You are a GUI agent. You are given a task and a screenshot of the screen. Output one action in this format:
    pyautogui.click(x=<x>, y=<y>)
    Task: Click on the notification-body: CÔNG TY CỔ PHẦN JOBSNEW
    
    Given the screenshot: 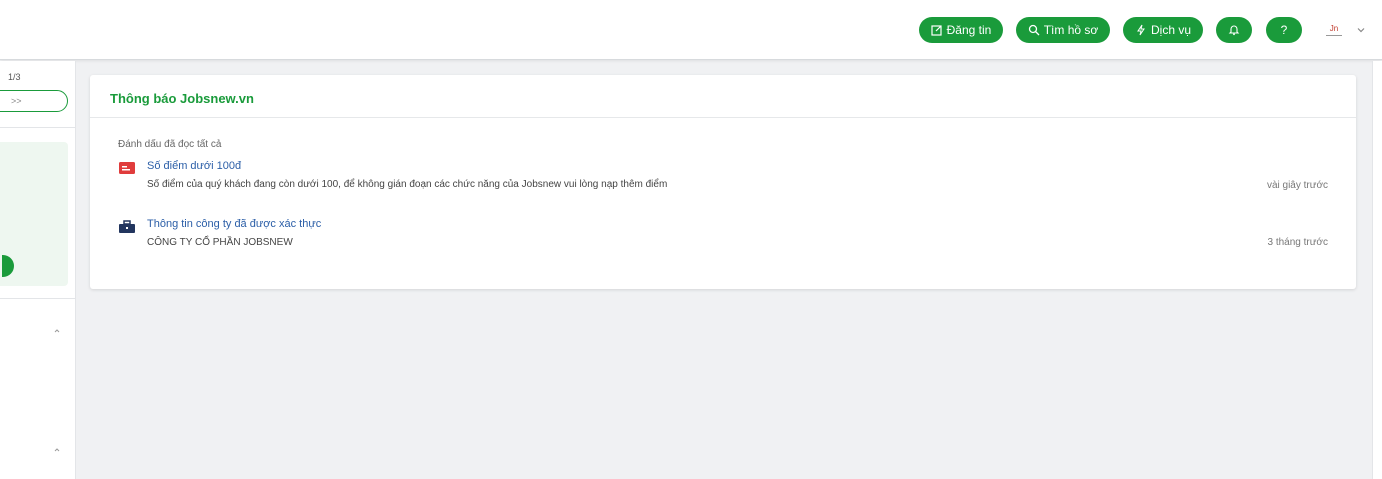 What is the action you would take?
    pyautogui.click(x=220, y=242)
    